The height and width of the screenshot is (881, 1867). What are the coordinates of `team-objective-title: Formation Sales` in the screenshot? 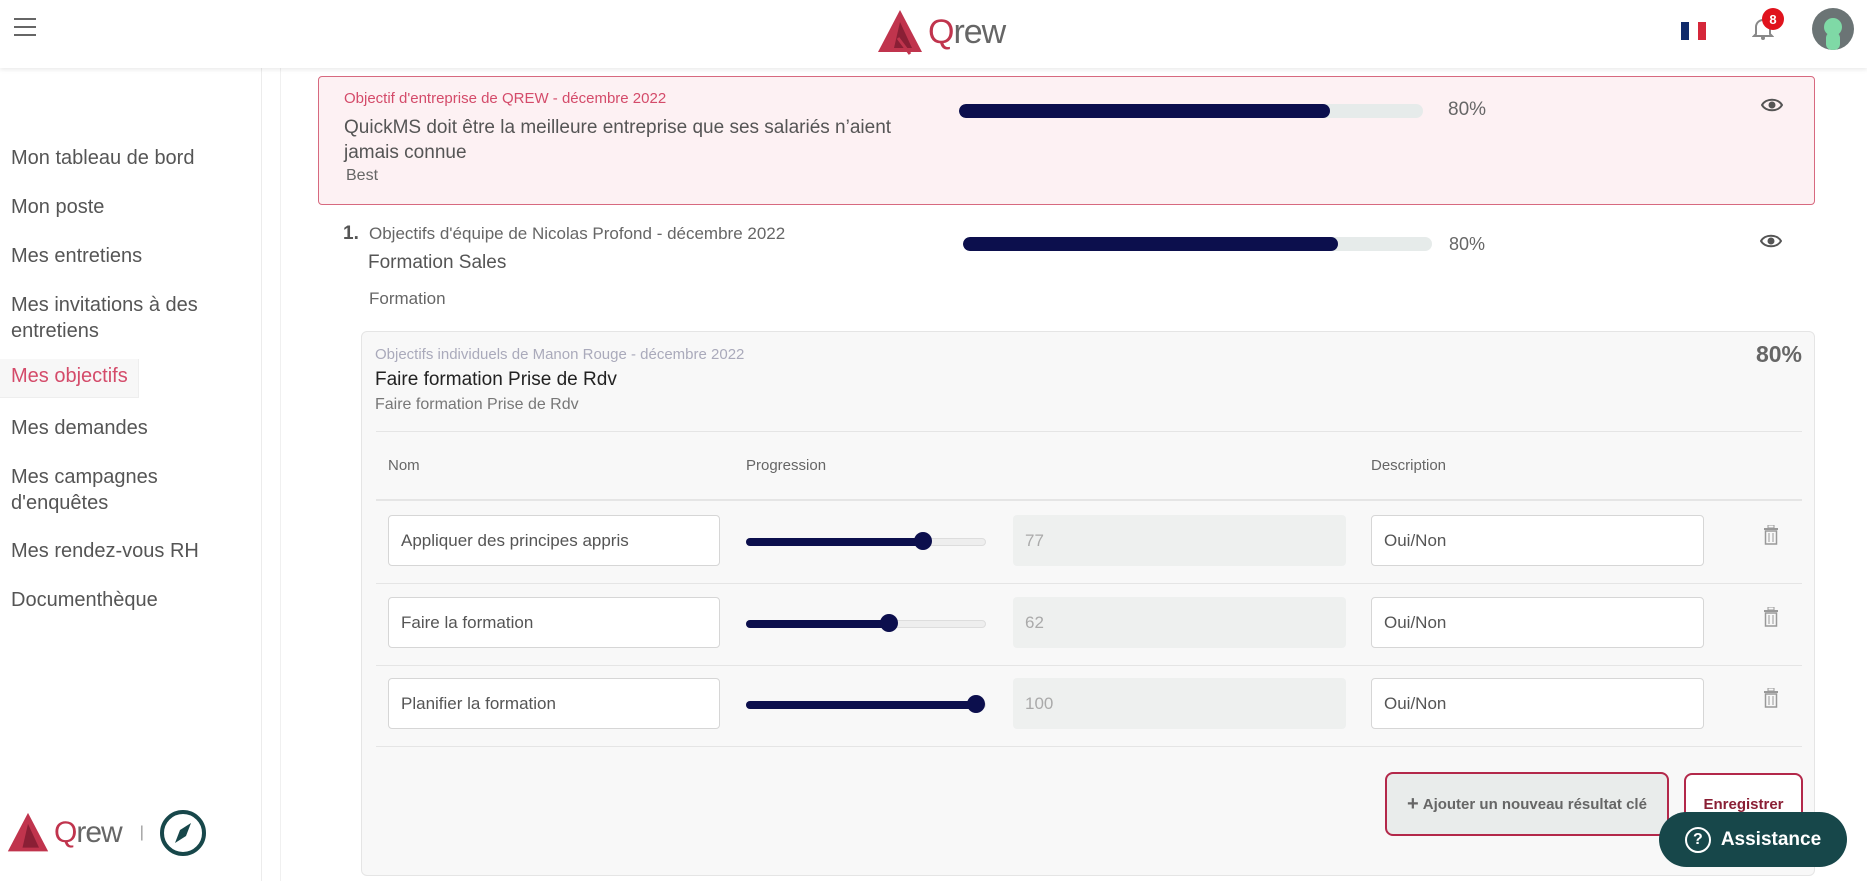 It's located at (437, 262).